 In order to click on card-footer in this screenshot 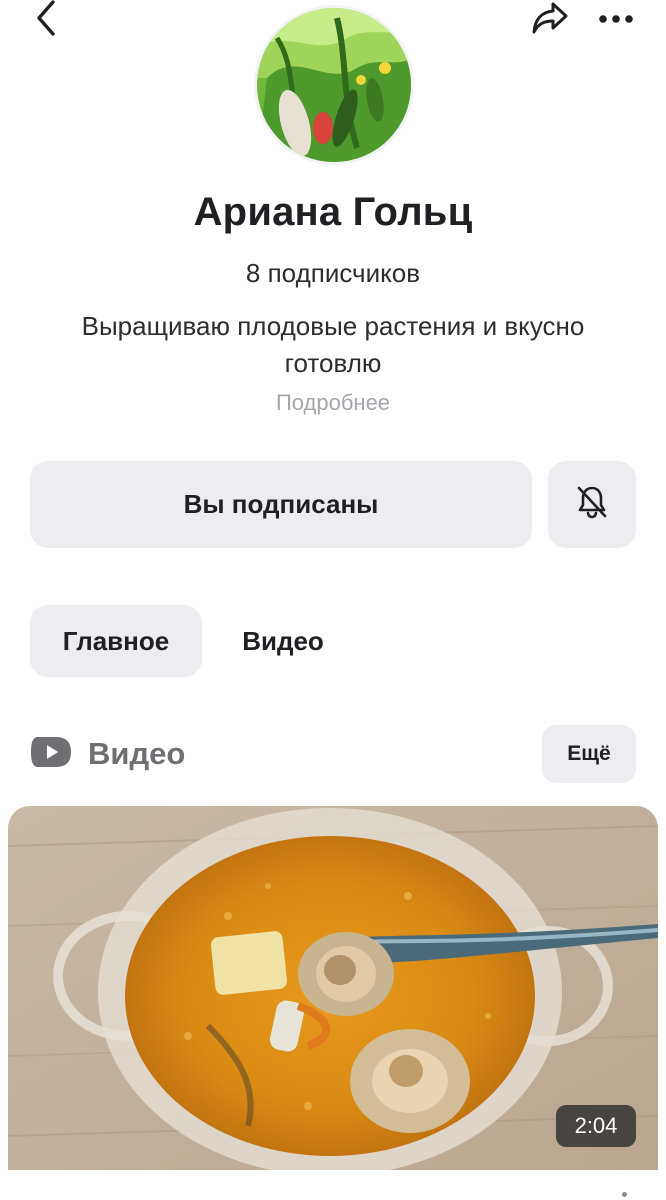, I will do `click(333, 1185)`.